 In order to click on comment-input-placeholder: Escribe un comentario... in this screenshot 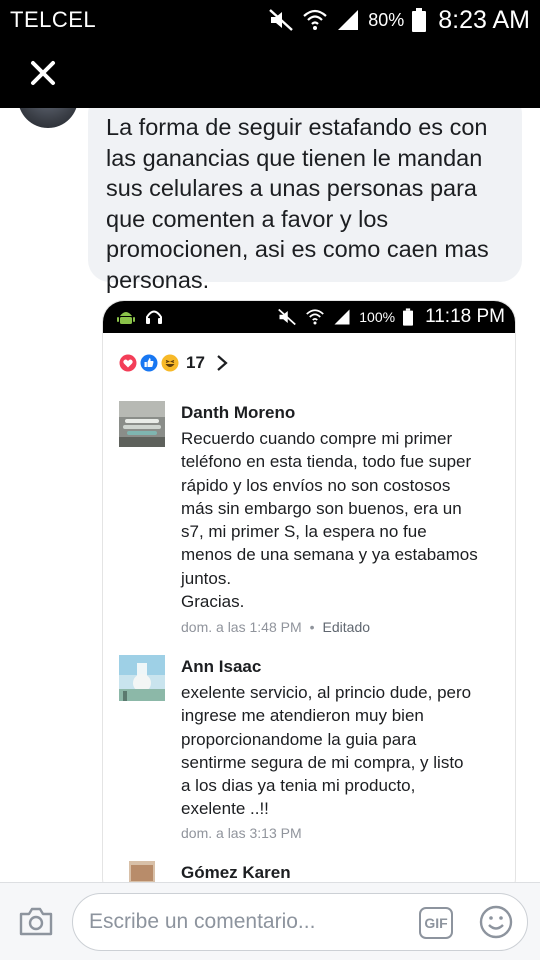, I will do `click(202, 921)`.